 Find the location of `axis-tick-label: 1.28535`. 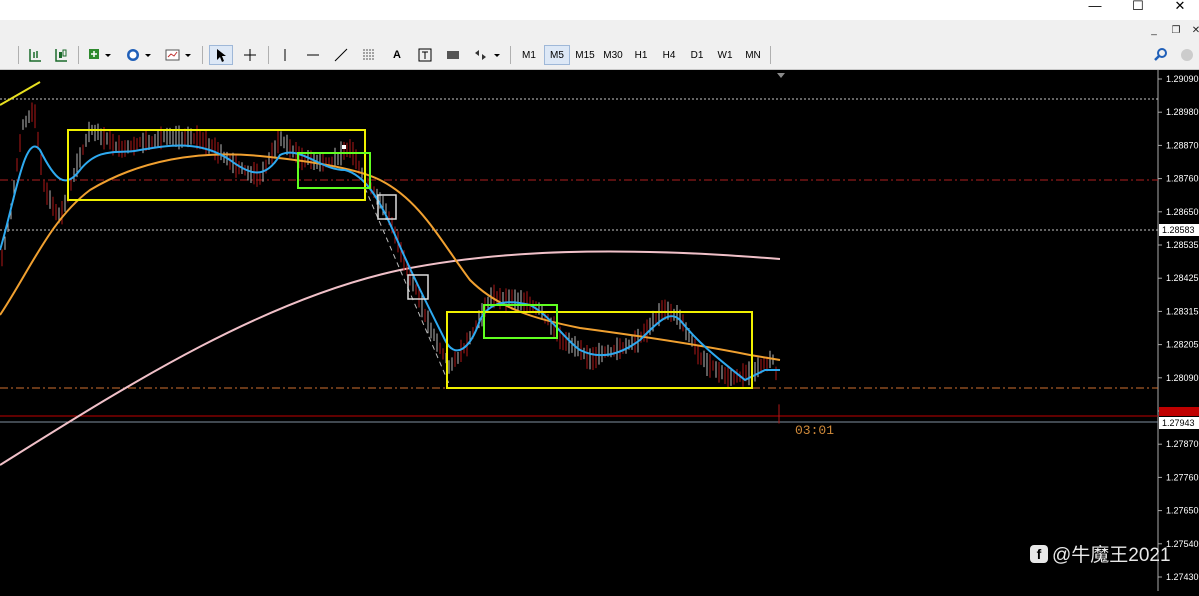

axis-tick-label: 1.28535 is located at coordinates (1182, 245).